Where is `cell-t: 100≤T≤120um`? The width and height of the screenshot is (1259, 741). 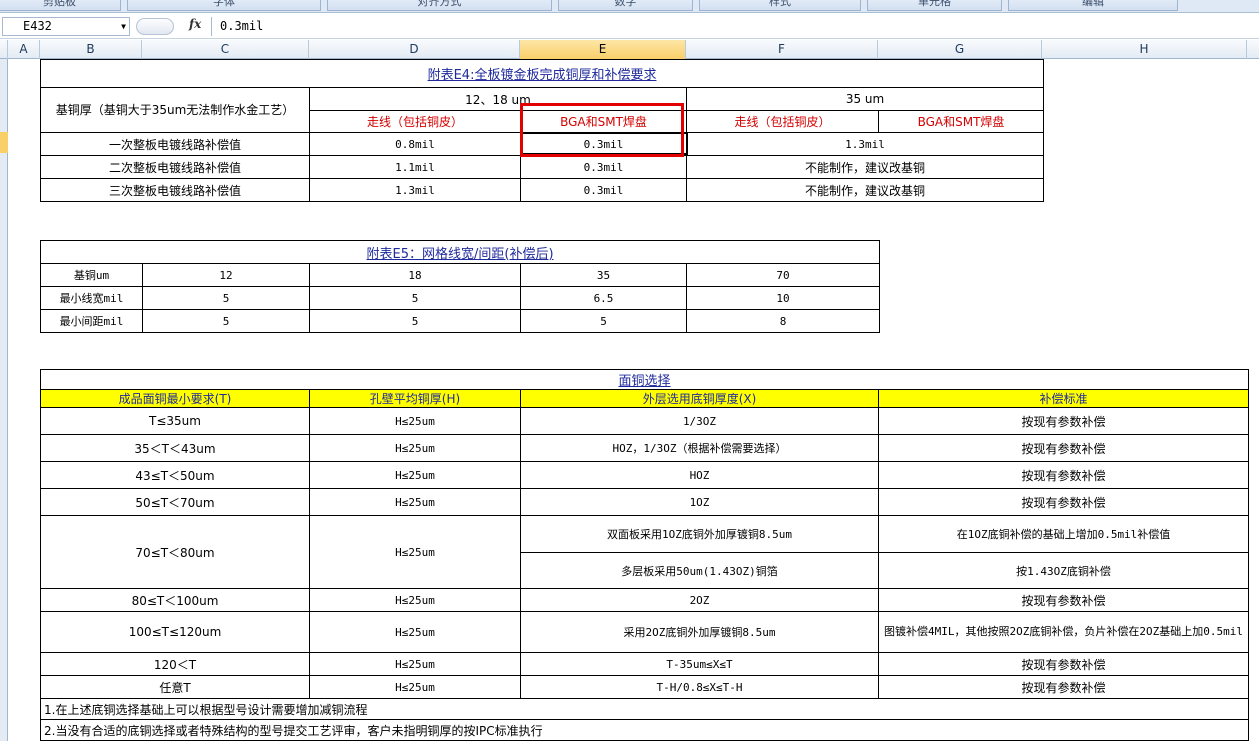
cell-t: 100≤T≤120um is located at coordinates (175, 632).